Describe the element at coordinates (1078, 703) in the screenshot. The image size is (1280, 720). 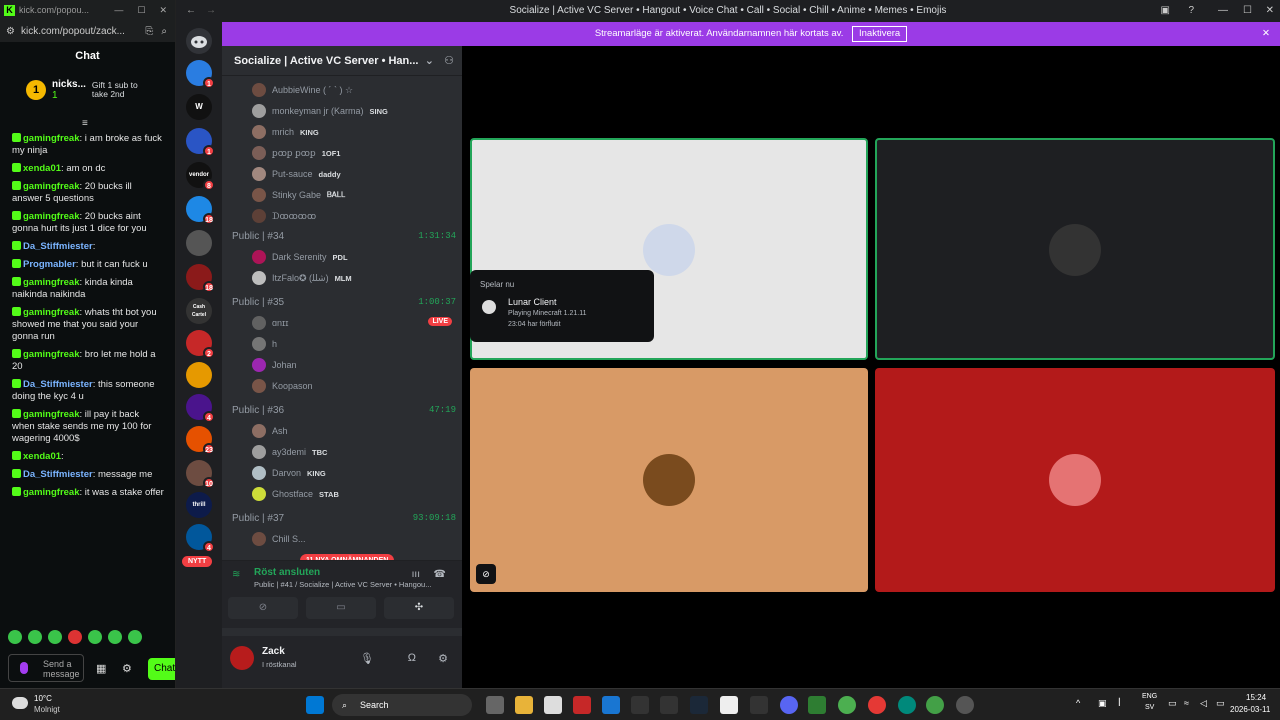
I see `chevron-up-icon: ^` at that location.